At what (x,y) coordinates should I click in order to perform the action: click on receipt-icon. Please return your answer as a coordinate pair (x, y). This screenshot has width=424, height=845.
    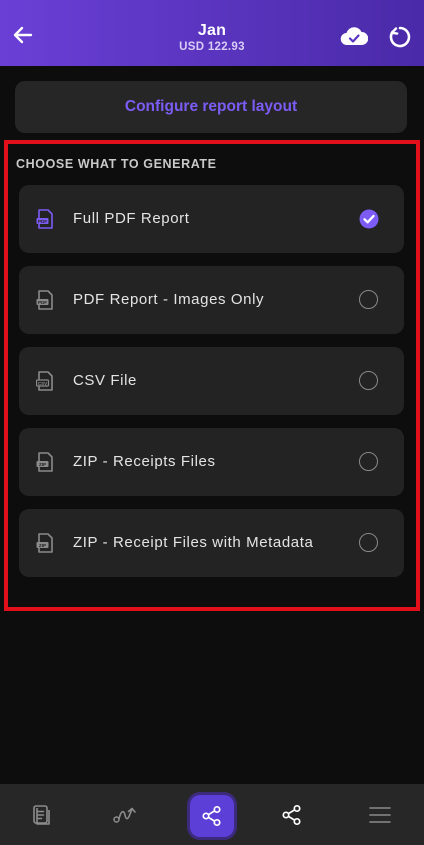
    Looking at the image, I should click on (41, 814).